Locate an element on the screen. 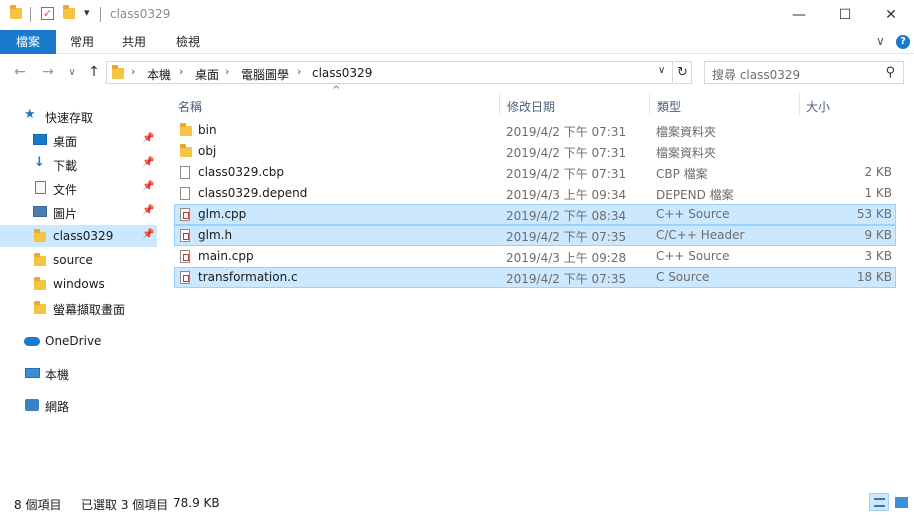 Image resolution: width=914 pixels, height=516 pixels. tab-view: 檢視 is located at coordinates (188, 42).